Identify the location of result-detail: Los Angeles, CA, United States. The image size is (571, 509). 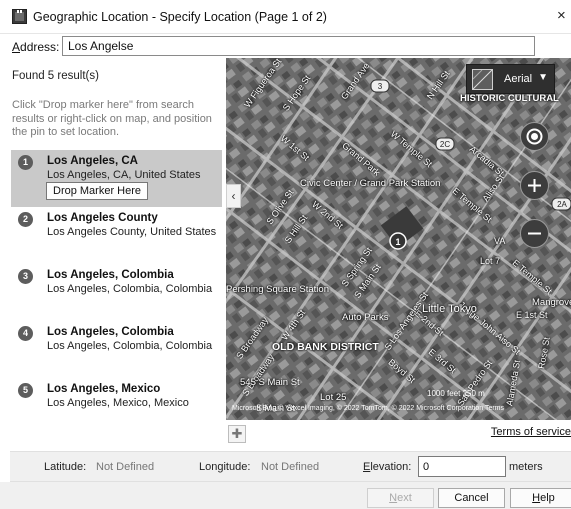
(124, 175).